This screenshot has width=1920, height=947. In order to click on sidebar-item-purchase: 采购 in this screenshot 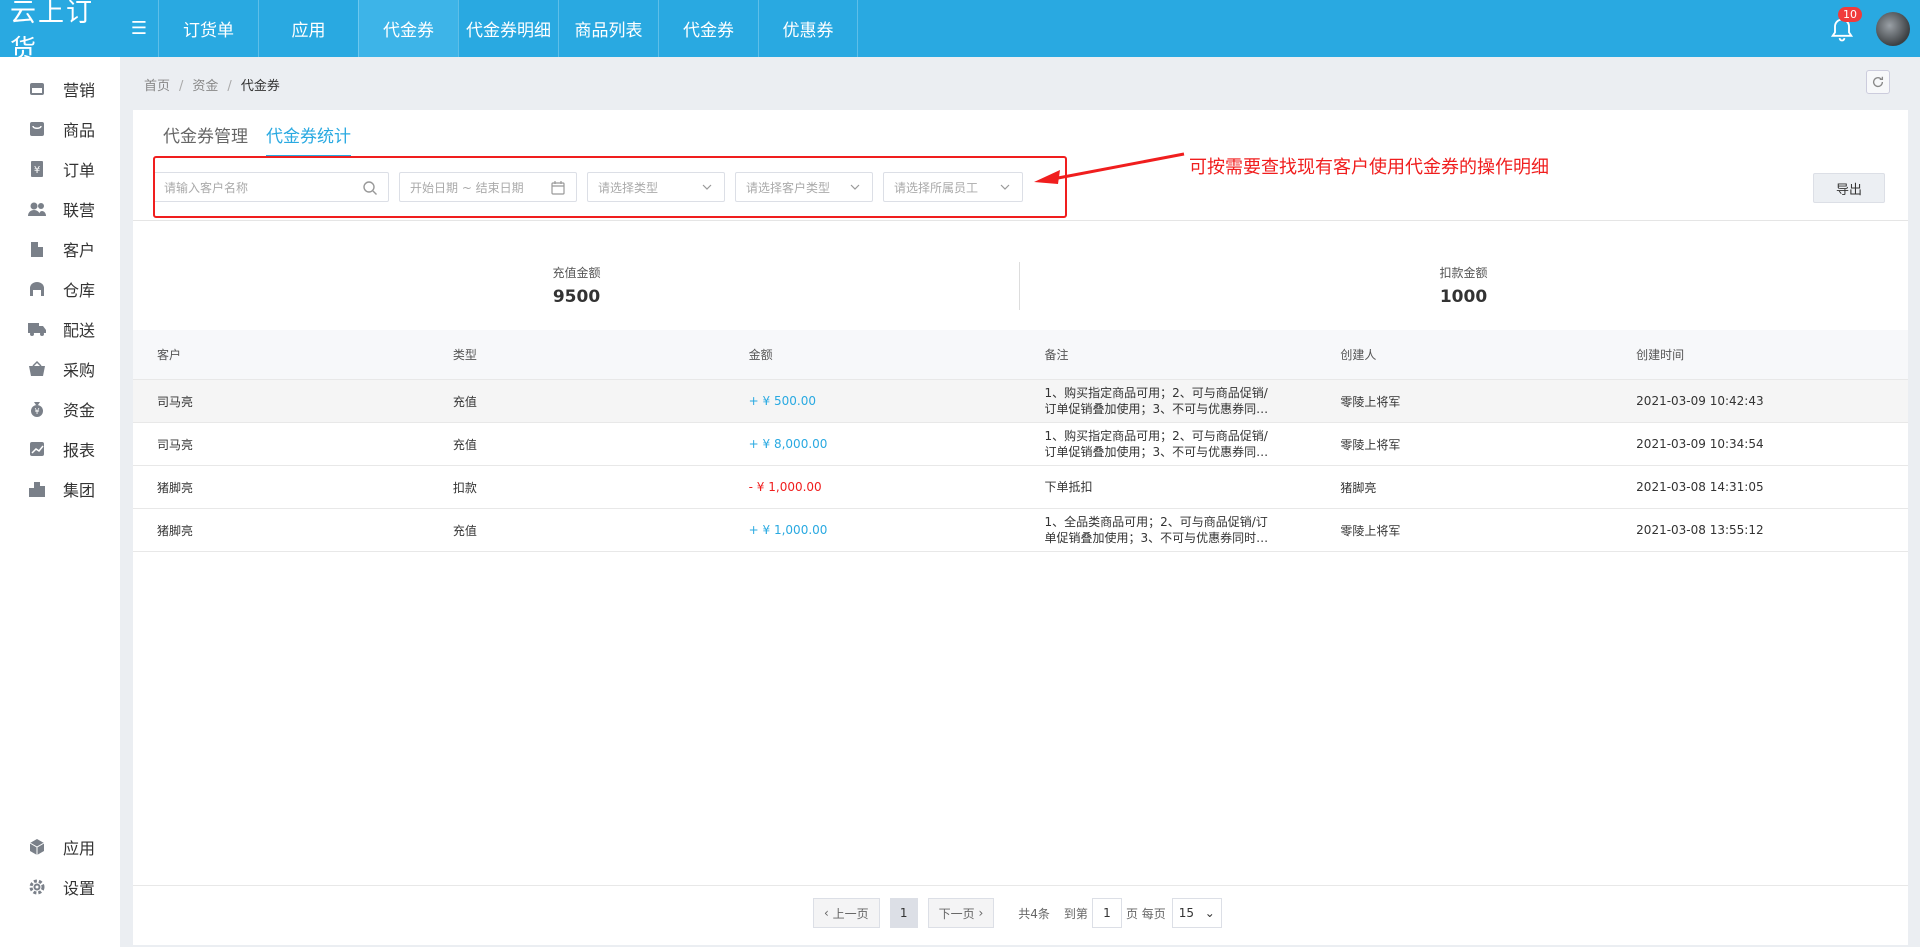, I will do `click(60, 369)`.